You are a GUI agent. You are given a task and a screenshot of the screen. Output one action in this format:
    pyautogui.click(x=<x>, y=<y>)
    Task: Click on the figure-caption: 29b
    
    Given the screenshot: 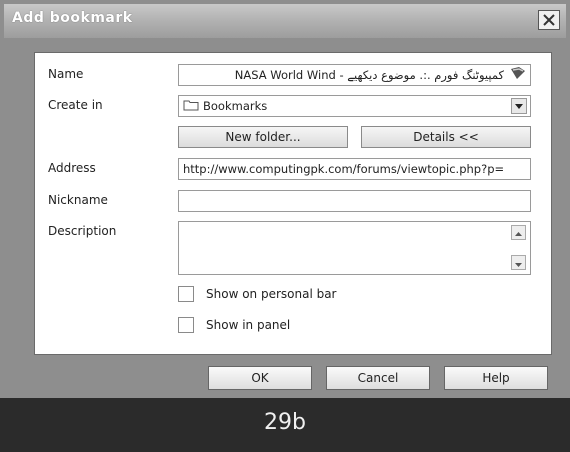 What is the action you would take?
    pyautogui.click(x=285, y=422)
    